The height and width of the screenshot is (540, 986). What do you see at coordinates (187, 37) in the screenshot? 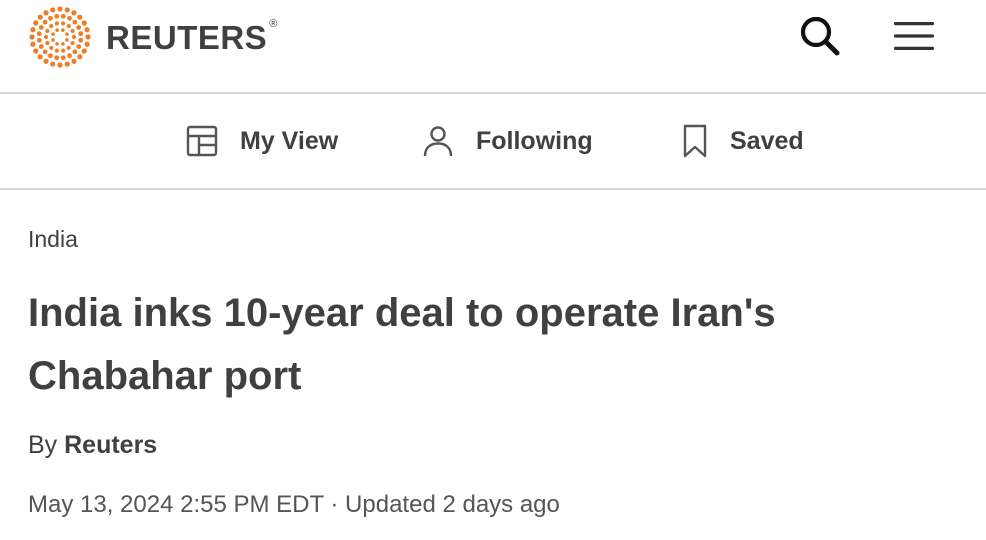
I see `brand-name: REUTERS` at bounding box center [187, 37].